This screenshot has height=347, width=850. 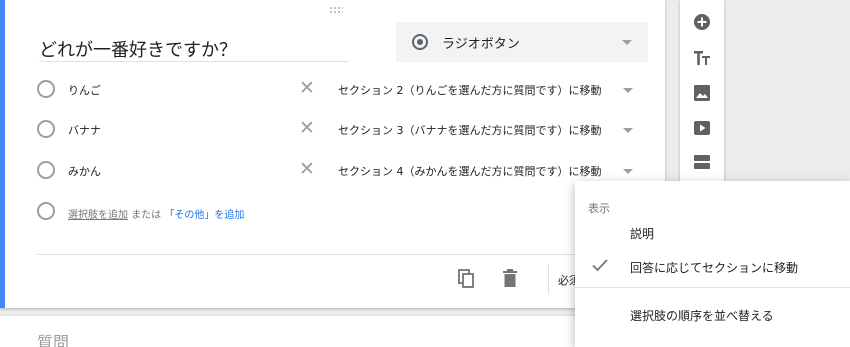 I want to click on goto-section-select: セクション 4（みかんを選んだ方に質問です）に移動, so click(x=470, y=171).